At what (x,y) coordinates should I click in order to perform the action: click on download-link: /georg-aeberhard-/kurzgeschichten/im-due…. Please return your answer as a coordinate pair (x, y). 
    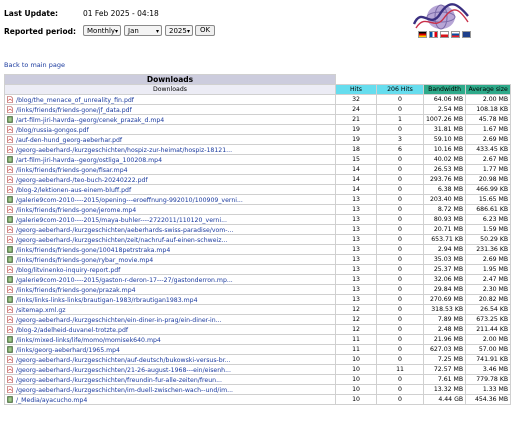
    Looking at the image, I should click on (124, 390).